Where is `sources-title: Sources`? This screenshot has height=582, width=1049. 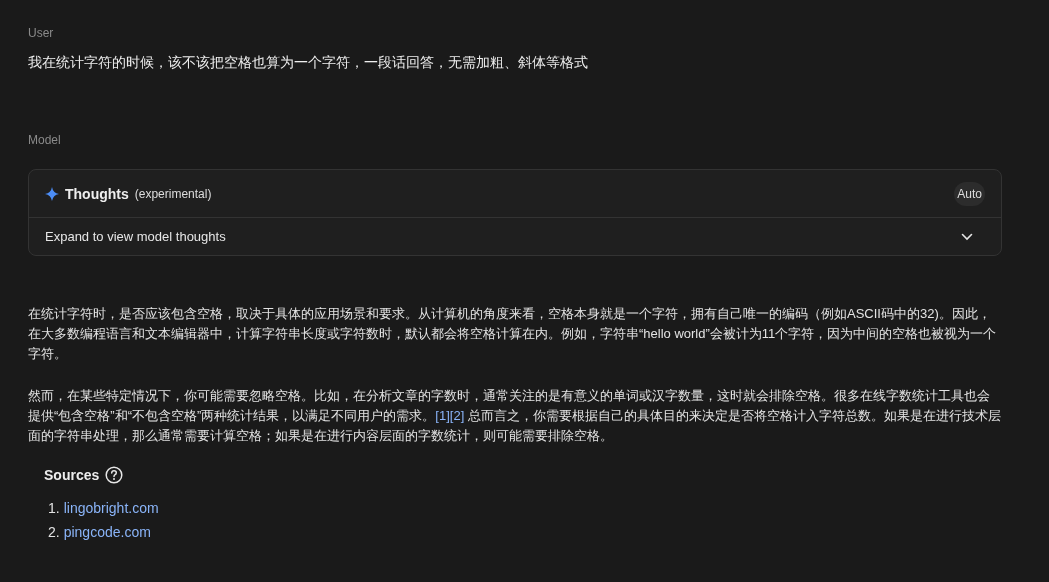 sources-title: Sources is located at coordinates (72, 475).